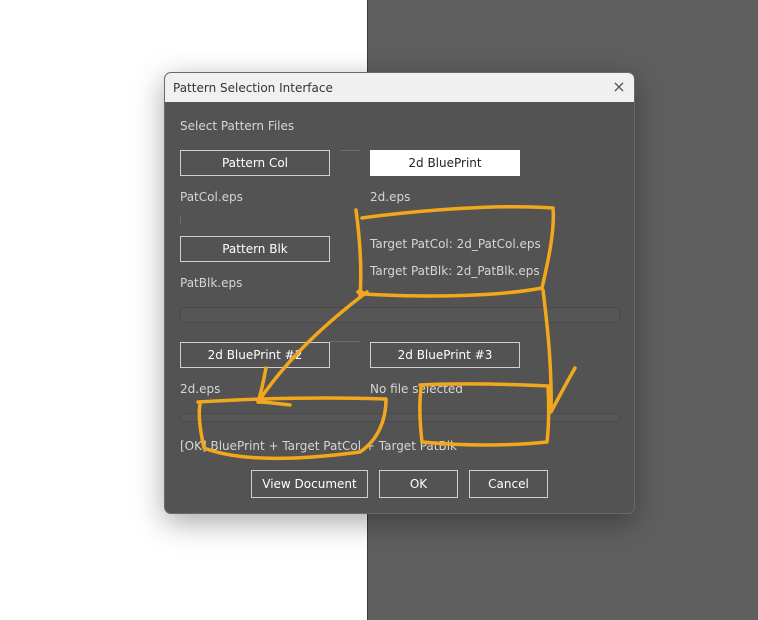 The image size is (758, 620). I want to click on blueprint3-file-label: No file selected, so click(416, 389).